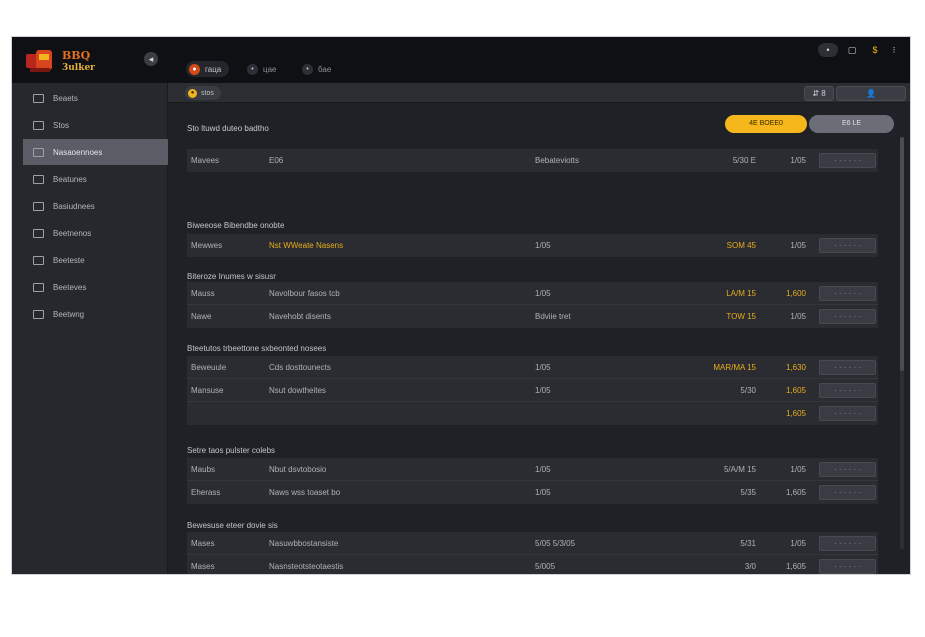 The image size is (925, 637). What do you see at coordinates (894, 50) in the screenshot?
I see `more-icon: ⁝` at bounding box center [894, 50].